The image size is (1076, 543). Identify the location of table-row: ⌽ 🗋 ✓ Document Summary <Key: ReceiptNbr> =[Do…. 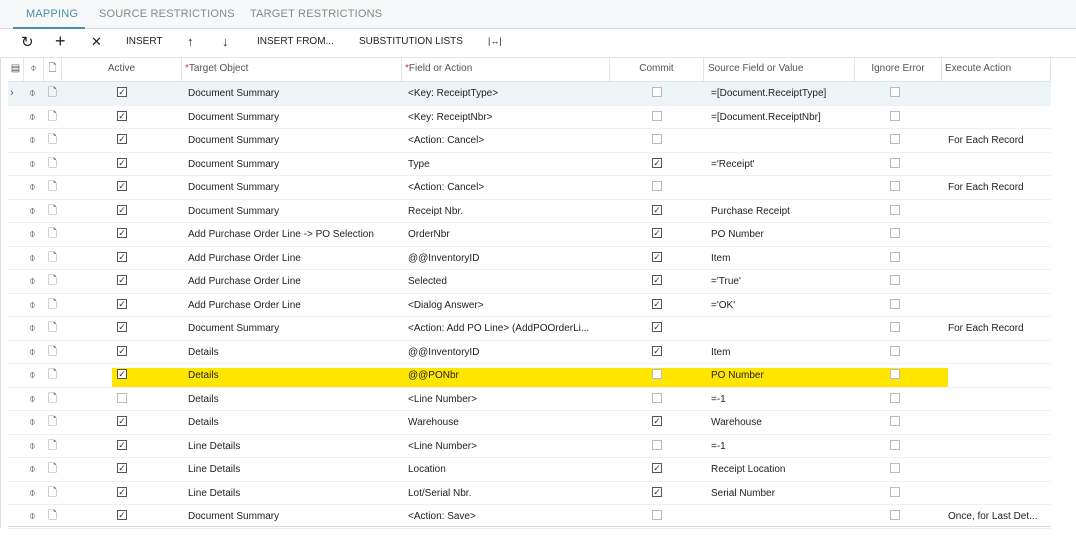
(529, 117).